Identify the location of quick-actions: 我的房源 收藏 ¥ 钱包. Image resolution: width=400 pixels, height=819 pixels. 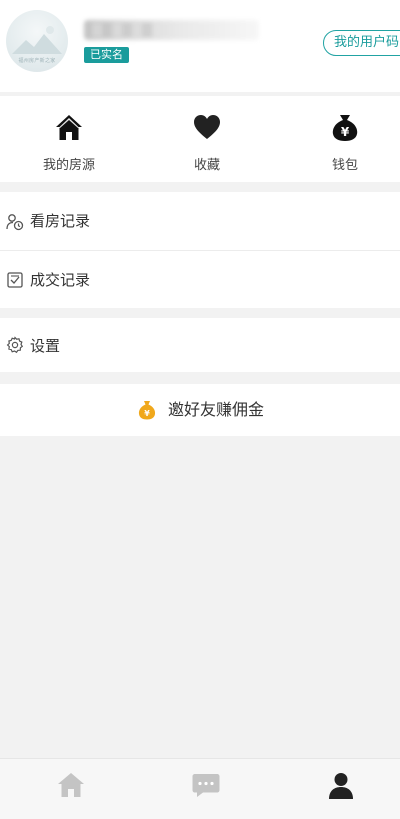
(200, 139).